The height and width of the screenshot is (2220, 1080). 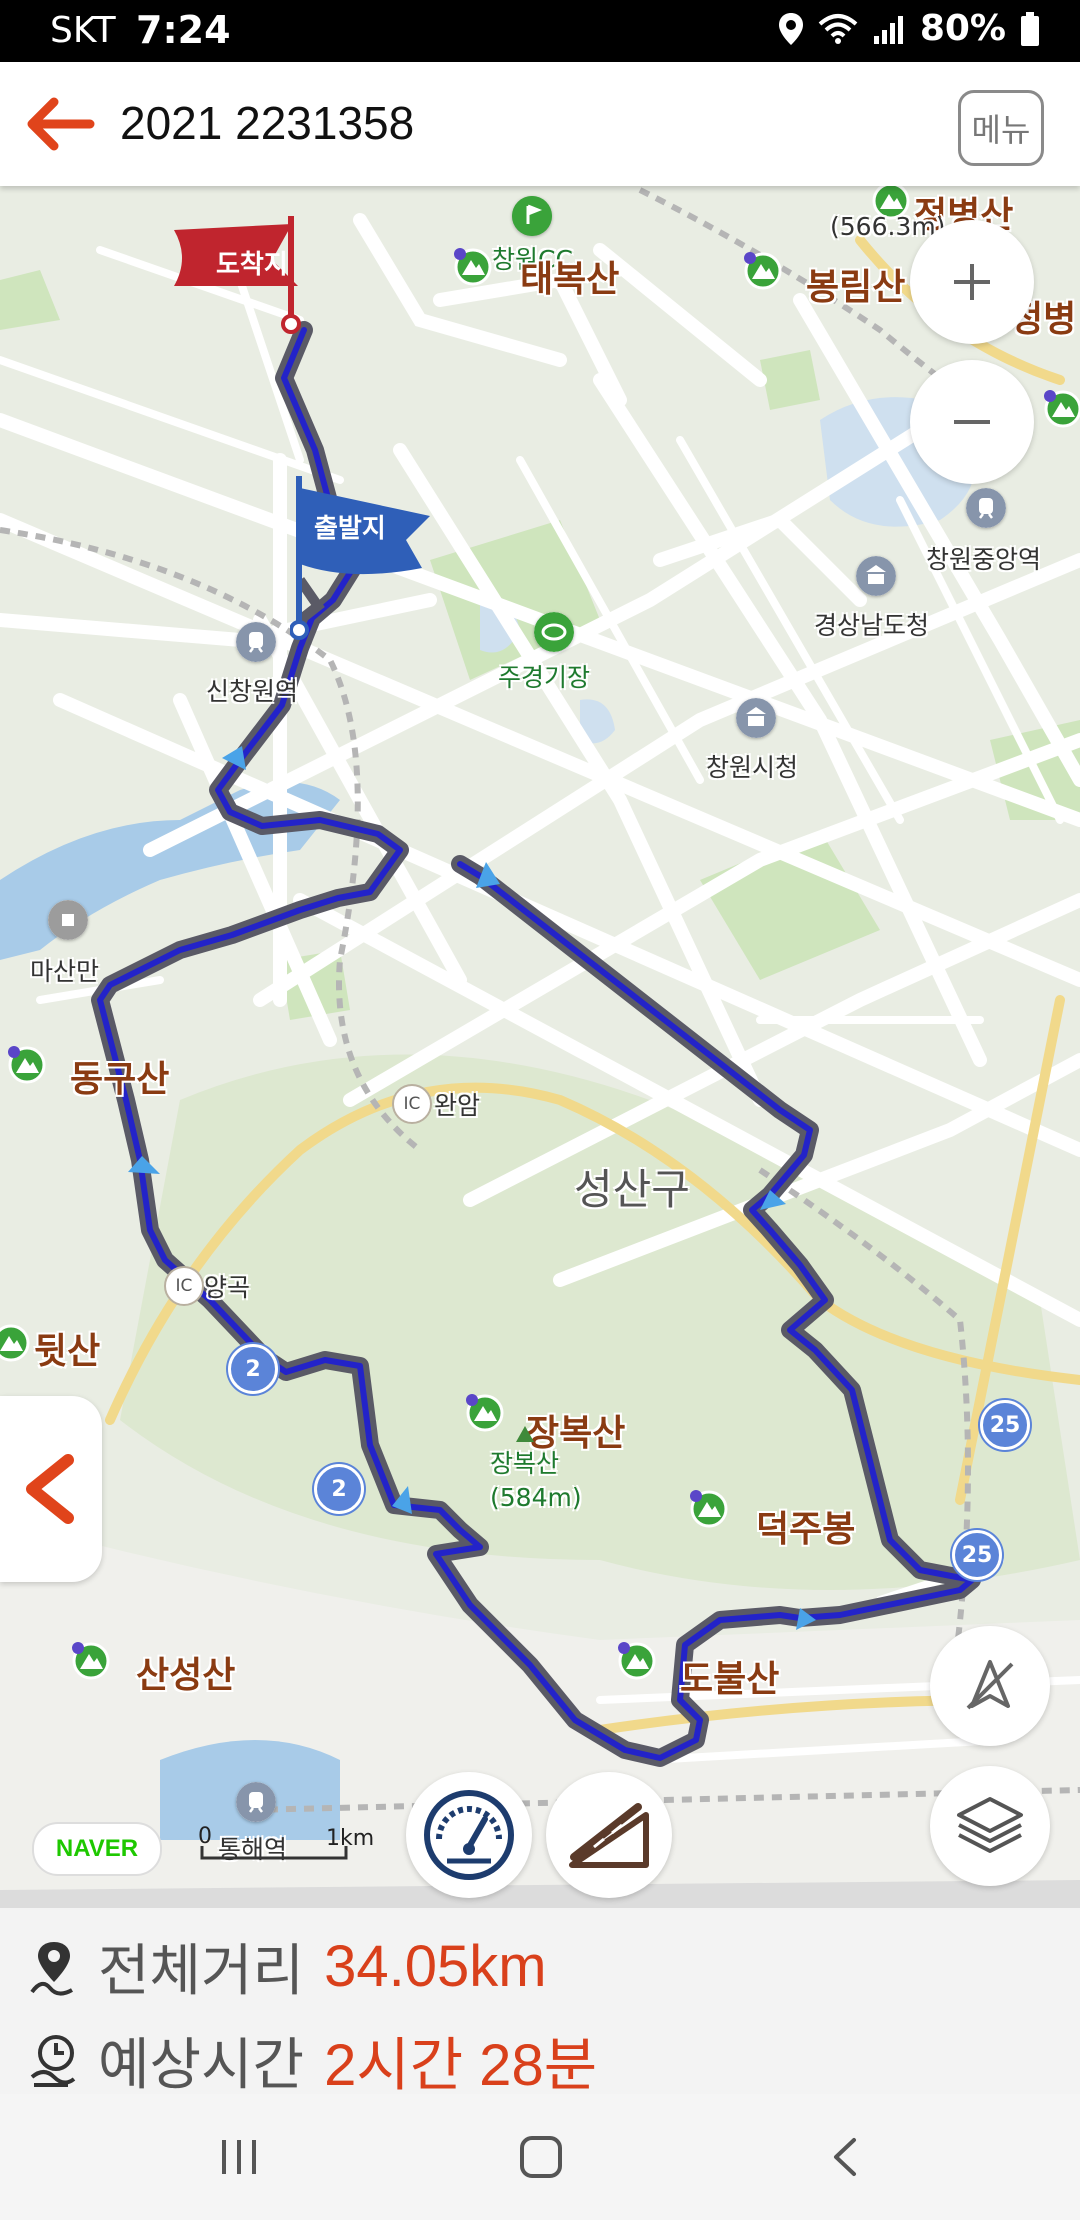 I want to click on district-label: 성산구, so click(x=632, y=1189).